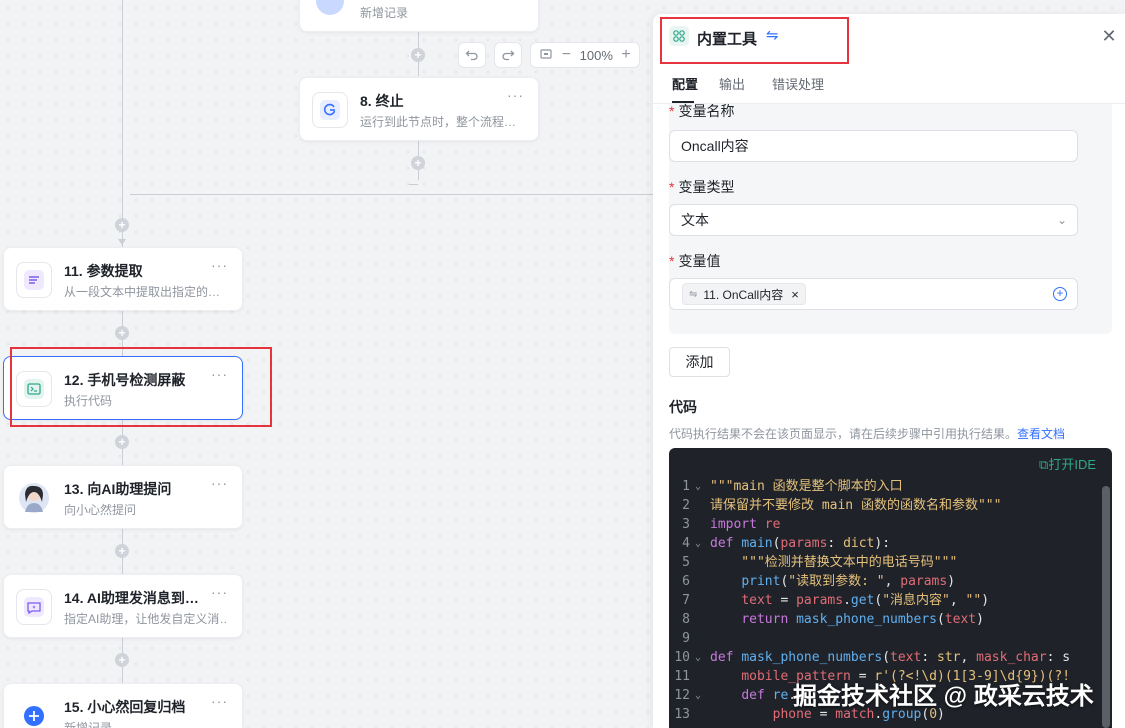 The height and width of the screenshot is (728, 1125). I want to click on workflow-node: 11. 参数提取 从一段文本中提取出指定的… ···, so click(123, 279).